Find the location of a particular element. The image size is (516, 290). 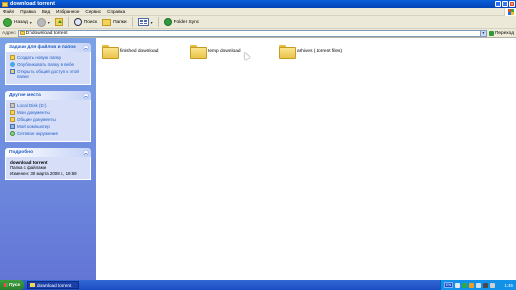

search-icon is located at coordinates (77, 22).